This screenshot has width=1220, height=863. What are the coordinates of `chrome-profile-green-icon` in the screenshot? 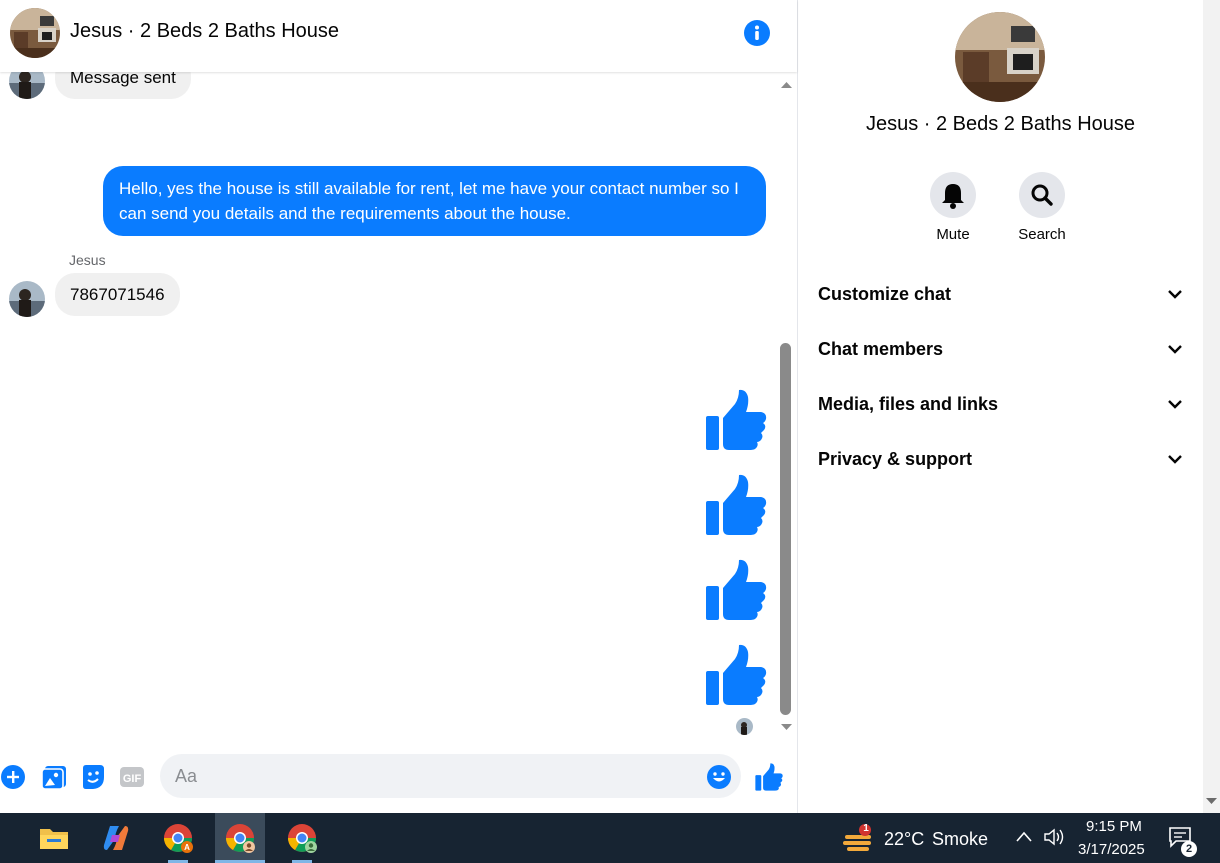 It's located at (302, 838).